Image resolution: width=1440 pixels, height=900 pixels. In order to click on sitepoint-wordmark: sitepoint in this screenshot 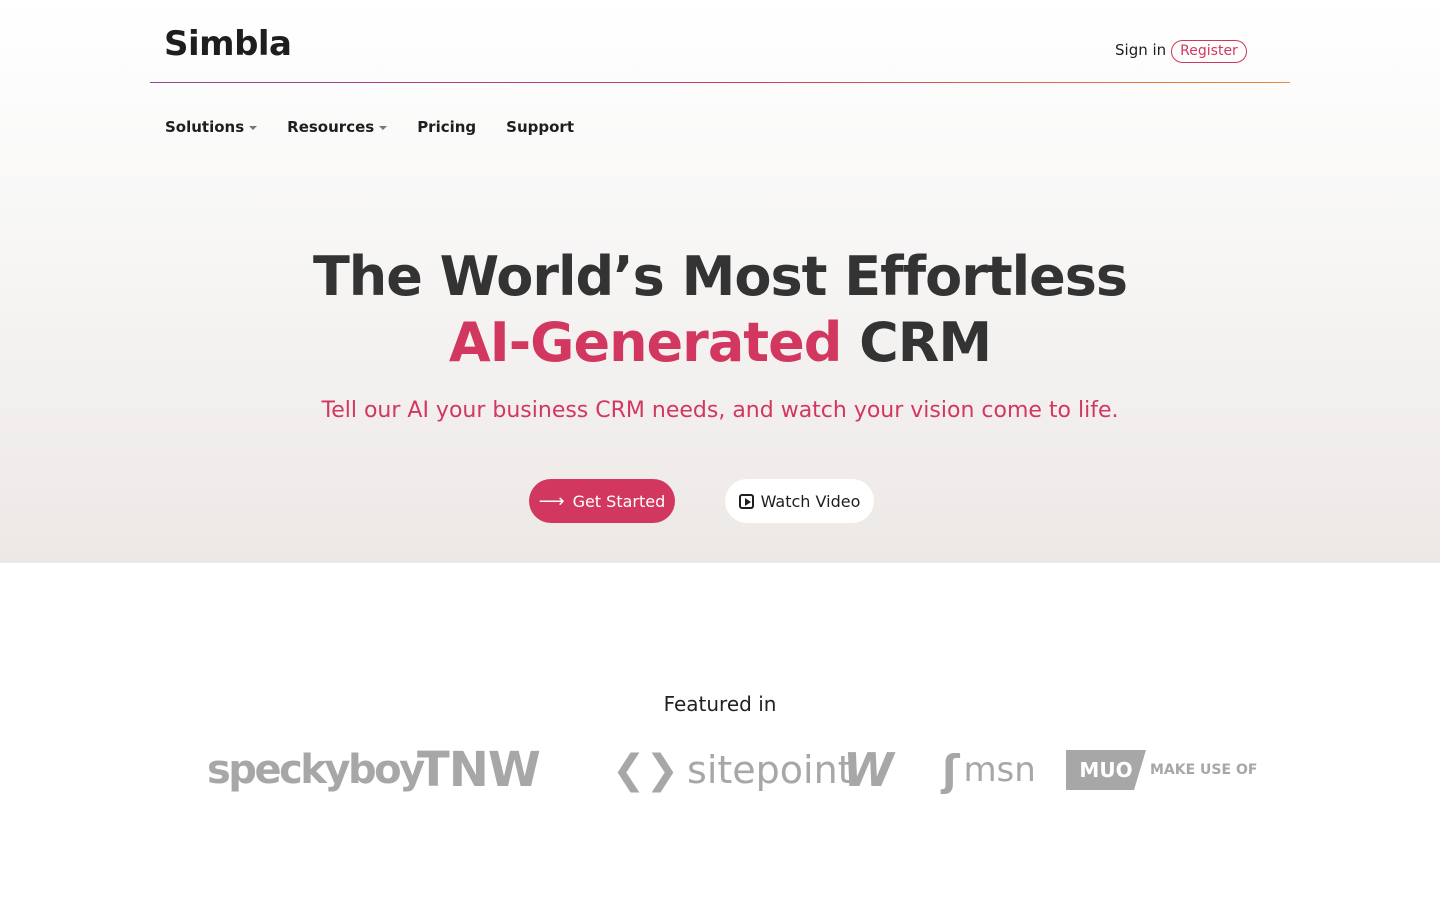, I will do `click(770, 770)`.